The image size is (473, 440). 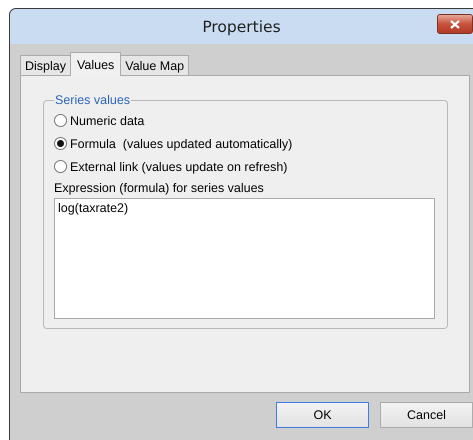 I want to click on tab: Display, so click(x=45, y=65).